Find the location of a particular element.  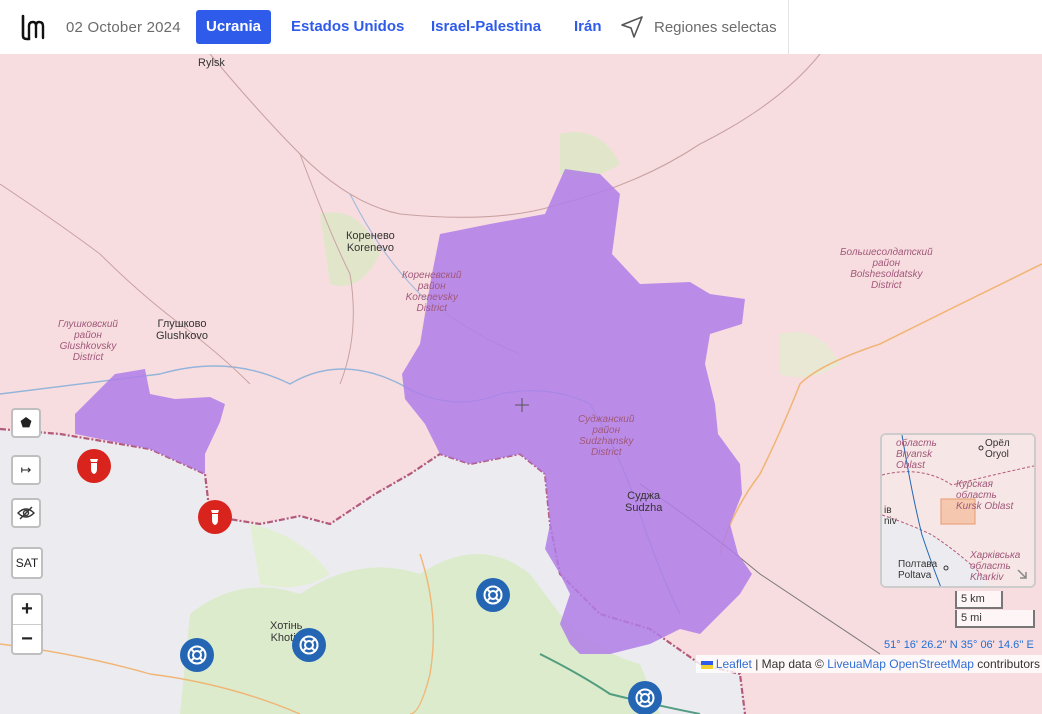

district-label-sudzhansky: Суджанский район Sudzhansky District is located at coordinates (606, 436).